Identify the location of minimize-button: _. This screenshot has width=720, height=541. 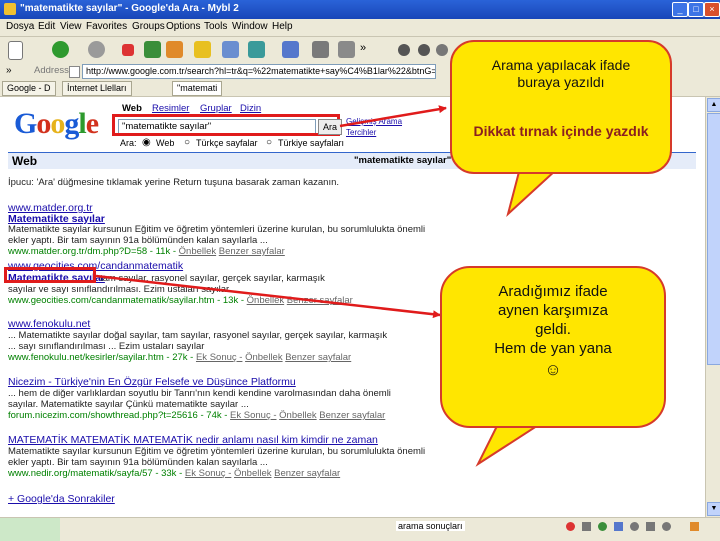
(680, 9).